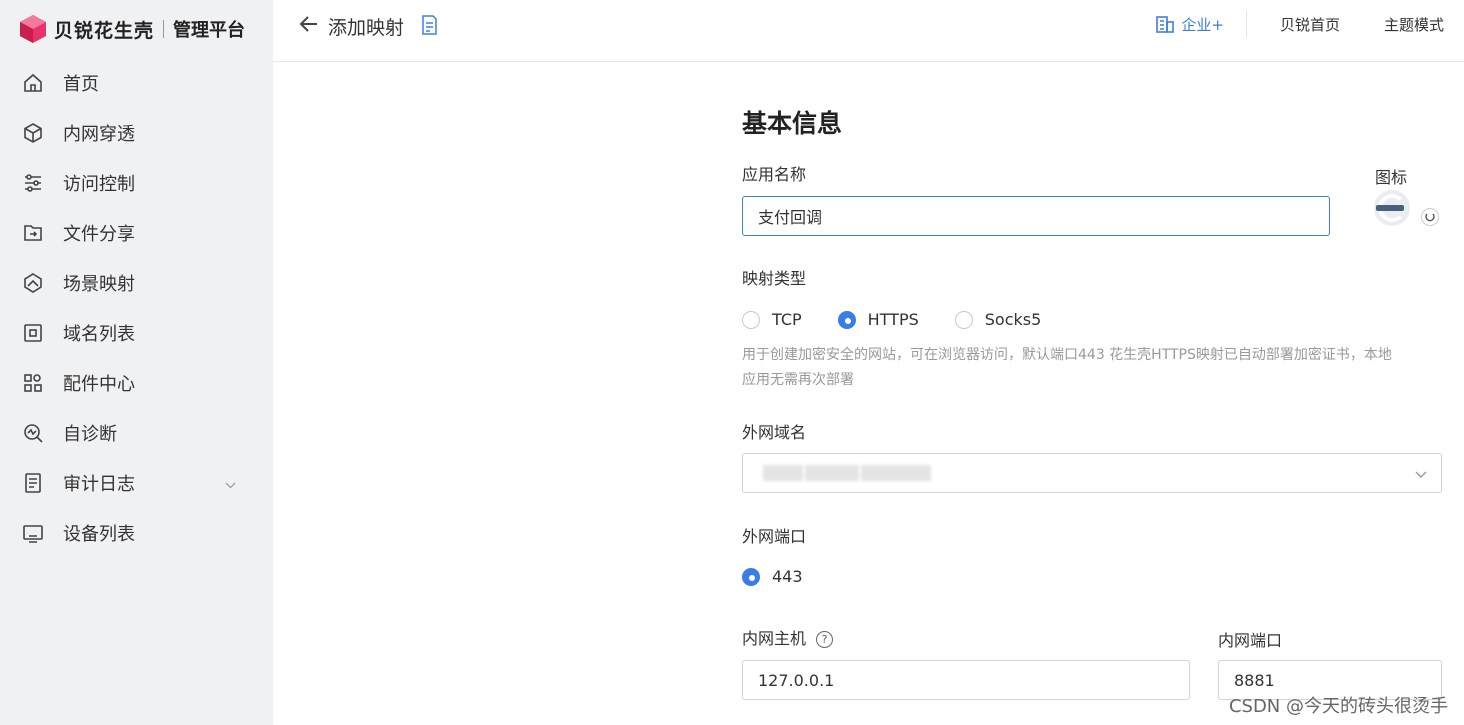 The image size is (1464, 725). I want to click on brand-logo-icon, so click(33, 29).